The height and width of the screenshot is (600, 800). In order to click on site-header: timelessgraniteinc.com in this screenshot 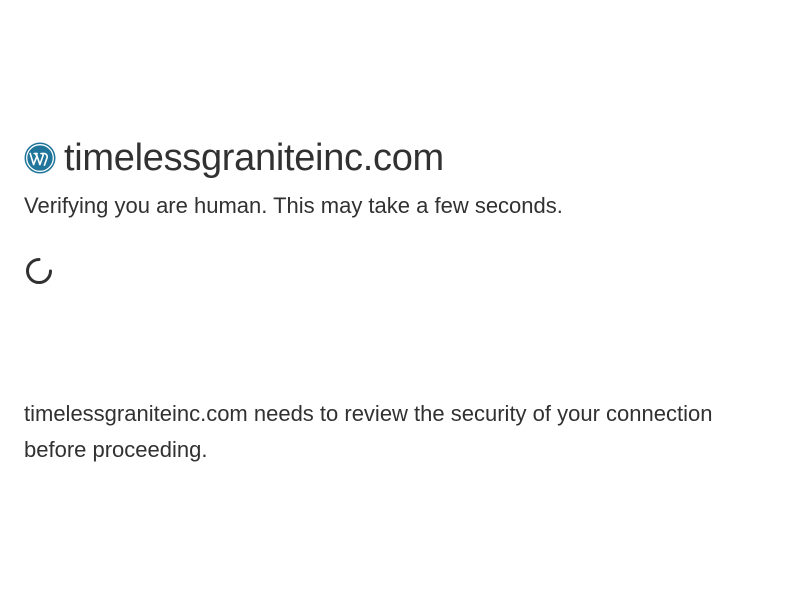, I will do `click(234, 158)`.